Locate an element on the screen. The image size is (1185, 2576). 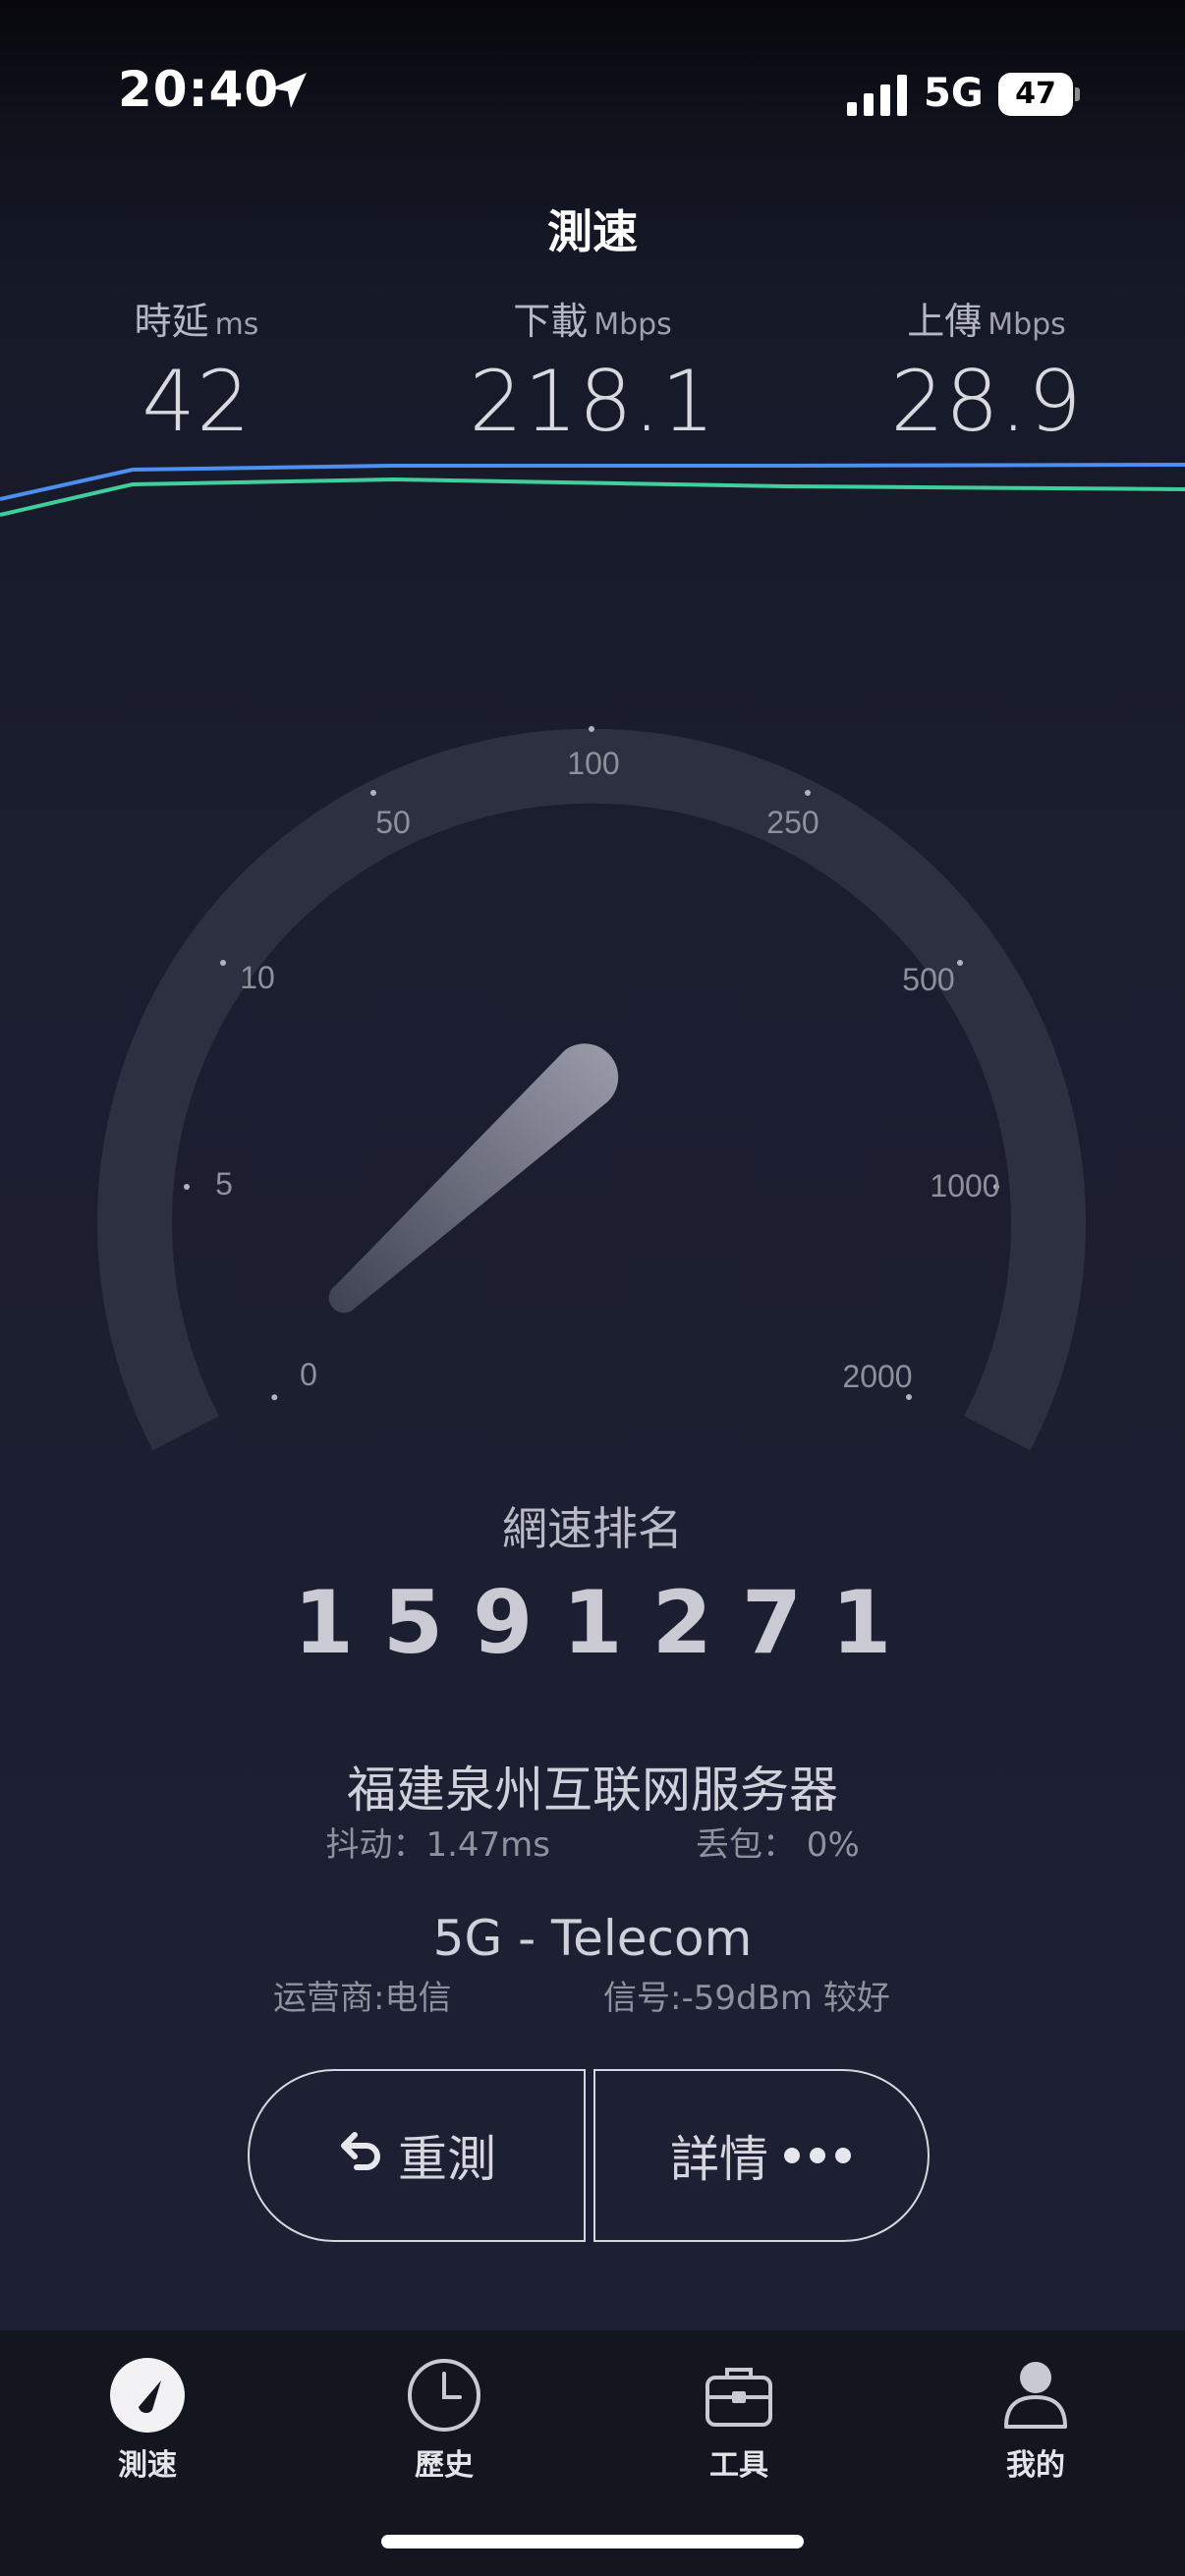
upload-metric: 上傳 Mbps 28.9 is located at coordinates (987, 371).